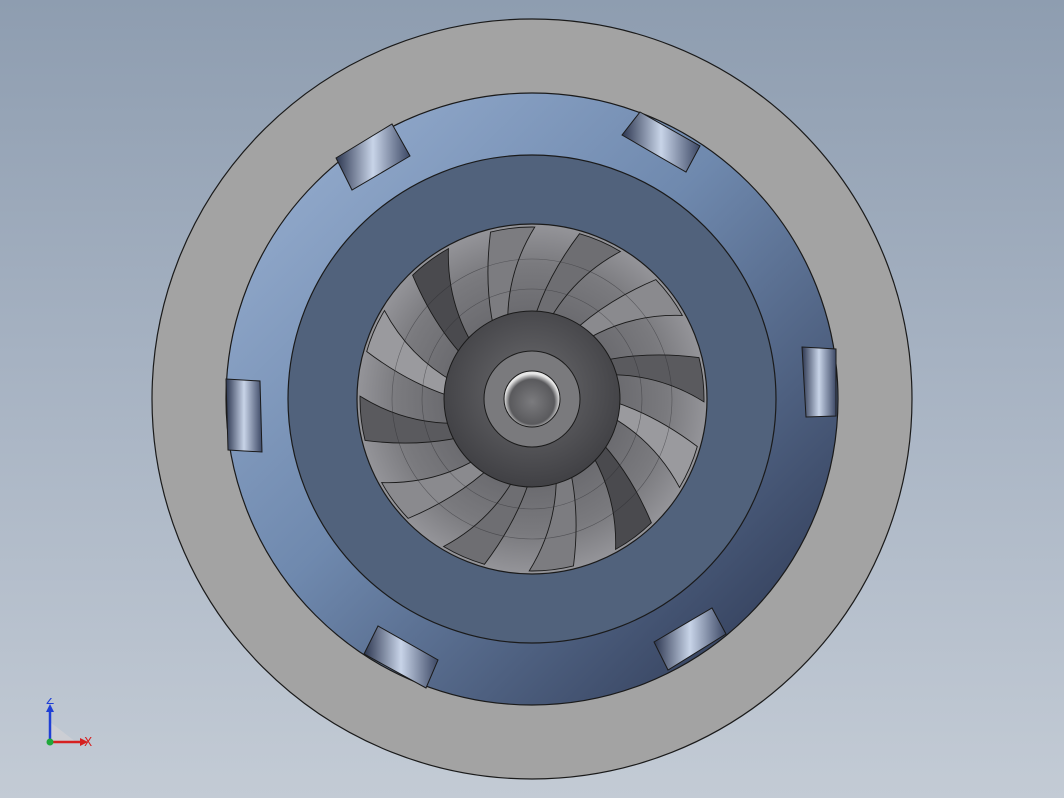 Image resolution: width=1064 pixels, height=798 pixels. Describe the element at coordinates (50, 702) in the screenshot. I see `z-axis-label: Z` at that location.